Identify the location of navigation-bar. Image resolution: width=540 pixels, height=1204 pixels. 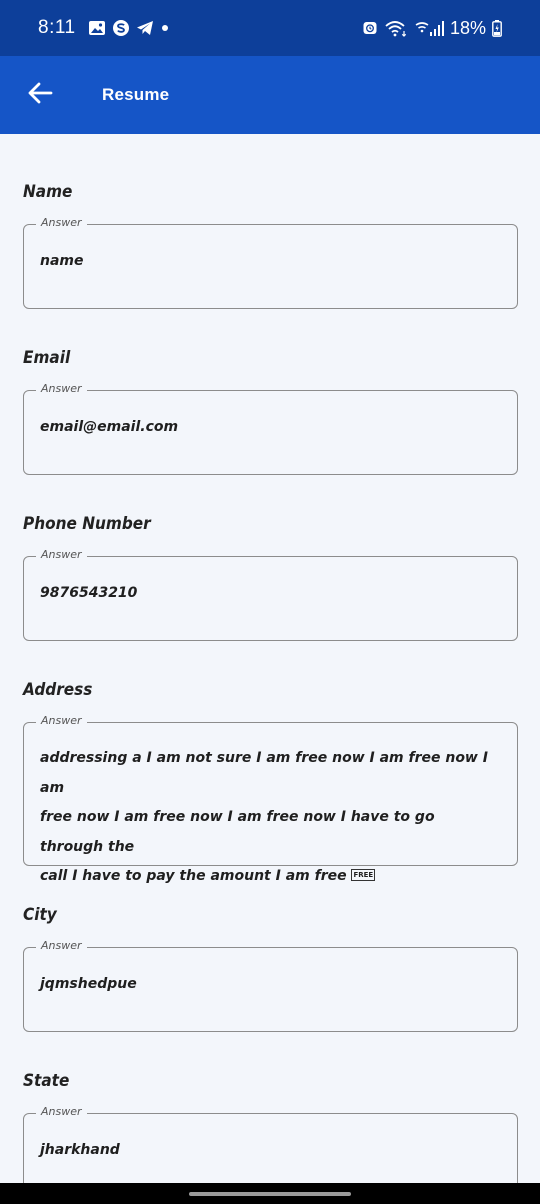
(270, 1193).